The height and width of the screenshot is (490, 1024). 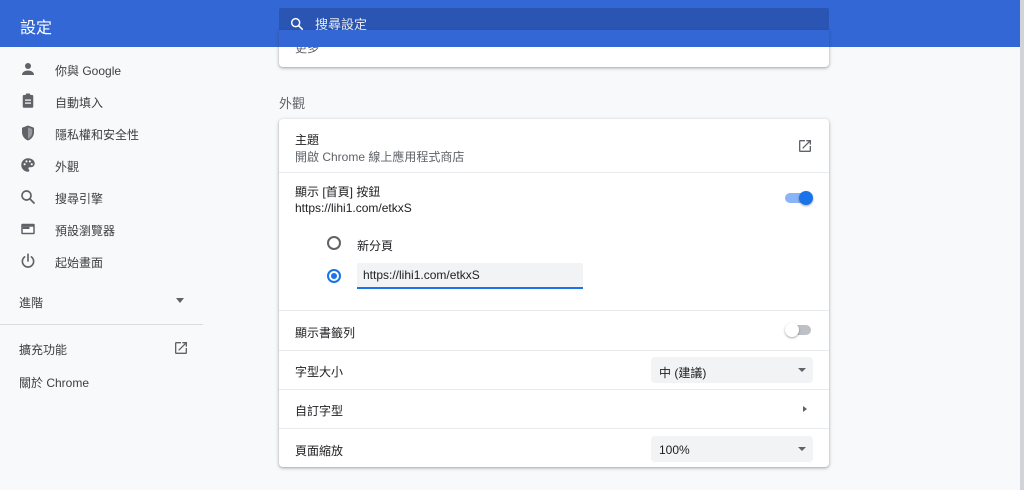 I want to click on theme-row: 主題 開啟 Chrome 線上應用程式商店, so click(x=554, y=145).